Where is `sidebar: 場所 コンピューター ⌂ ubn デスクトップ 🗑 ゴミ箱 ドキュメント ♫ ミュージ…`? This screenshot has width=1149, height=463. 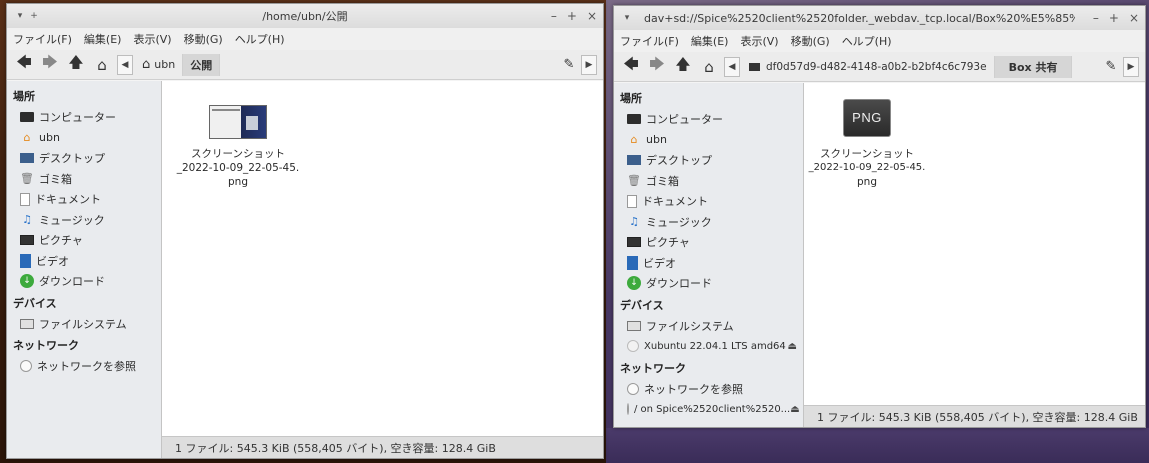
sidebar: 場所 コンピューター ⌂ ubn デスクトップ 🗑 ゴミ箱 ドキュメント ♫ ミュージ… is located at coordinates (709, 255).